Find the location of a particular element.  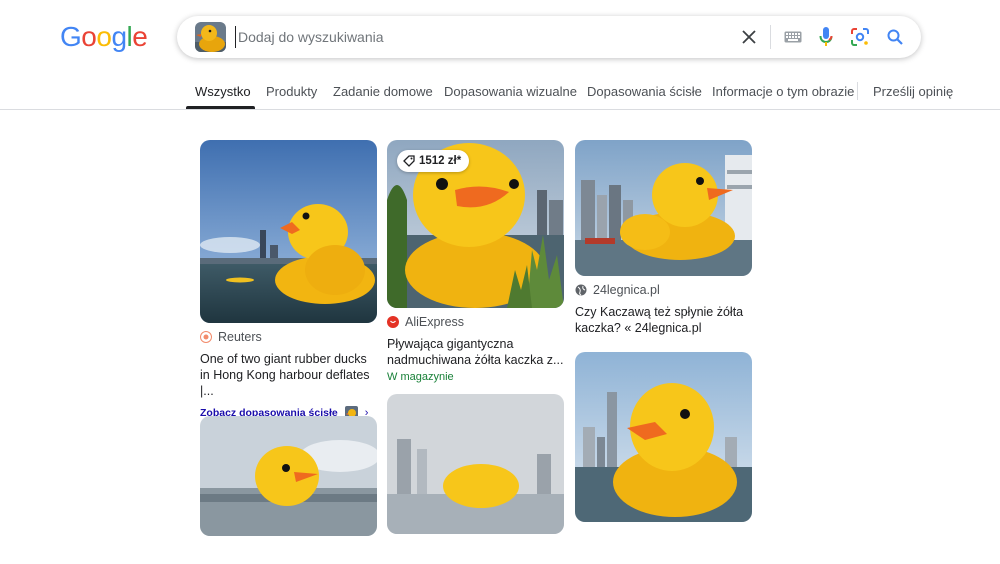

search-icon is located at coordinates (895, 37).